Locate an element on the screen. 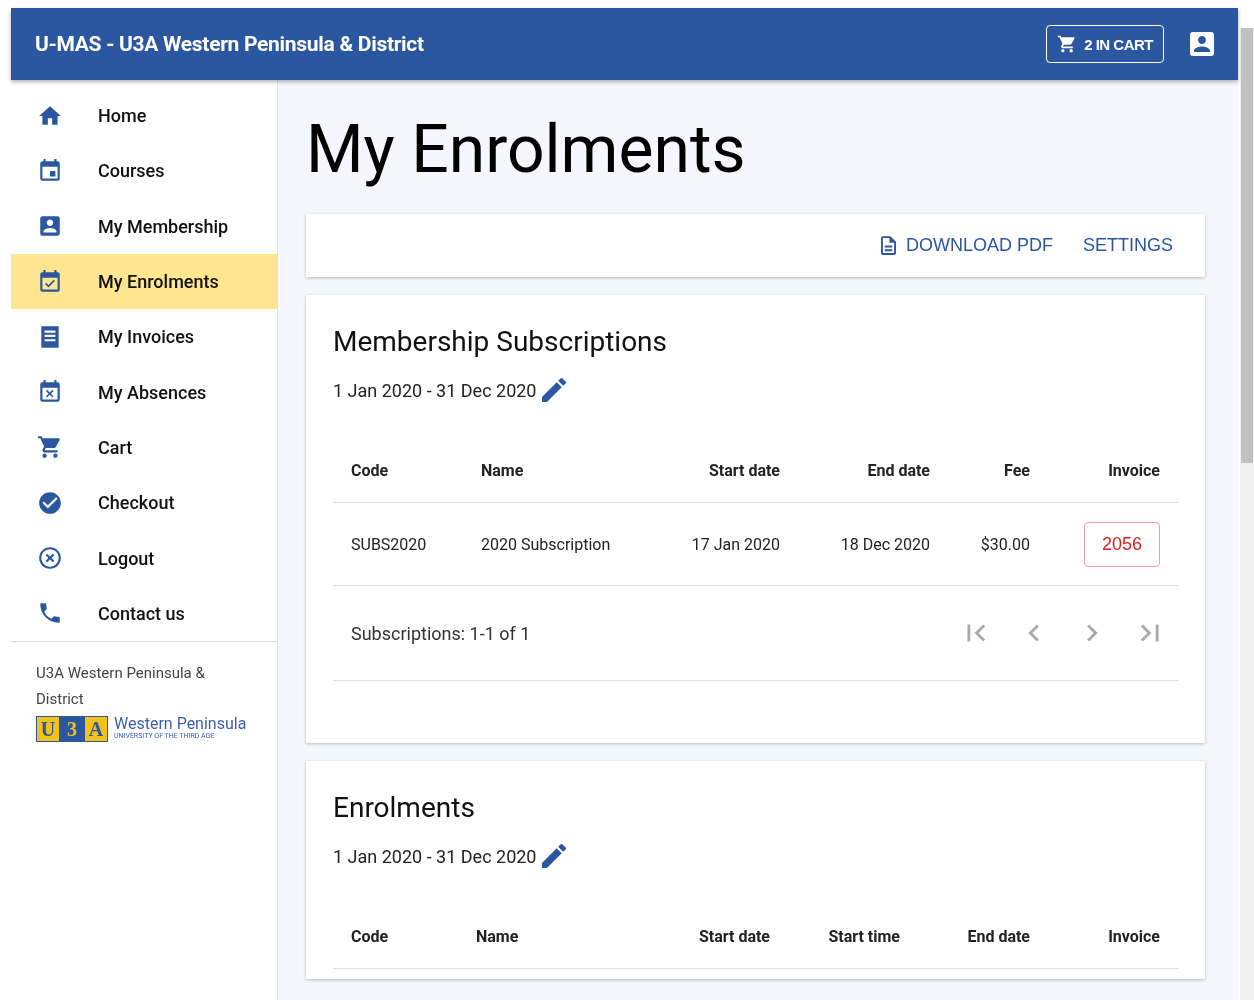 The image size is (1254, 1000). organization-name: U3A Western Peninsula & District is located at coordinates (121, 686).